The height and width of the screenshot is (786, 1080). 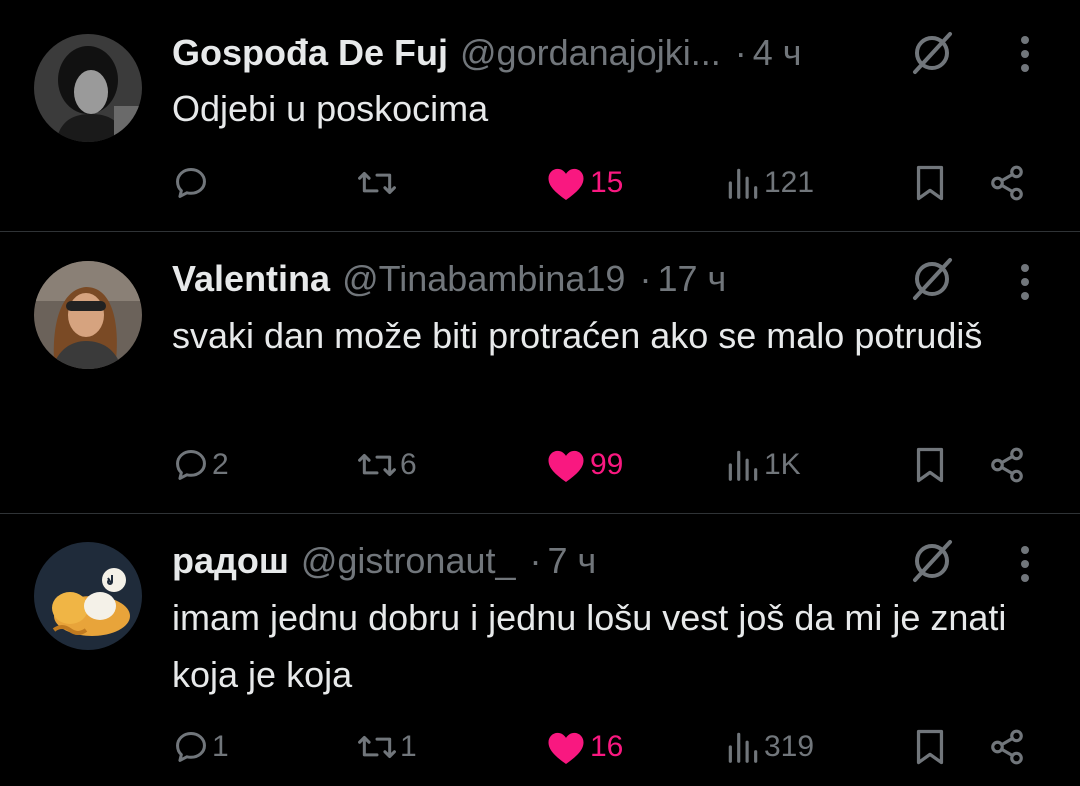 I want to click on like-button: 15, so click(x=584, y=183).